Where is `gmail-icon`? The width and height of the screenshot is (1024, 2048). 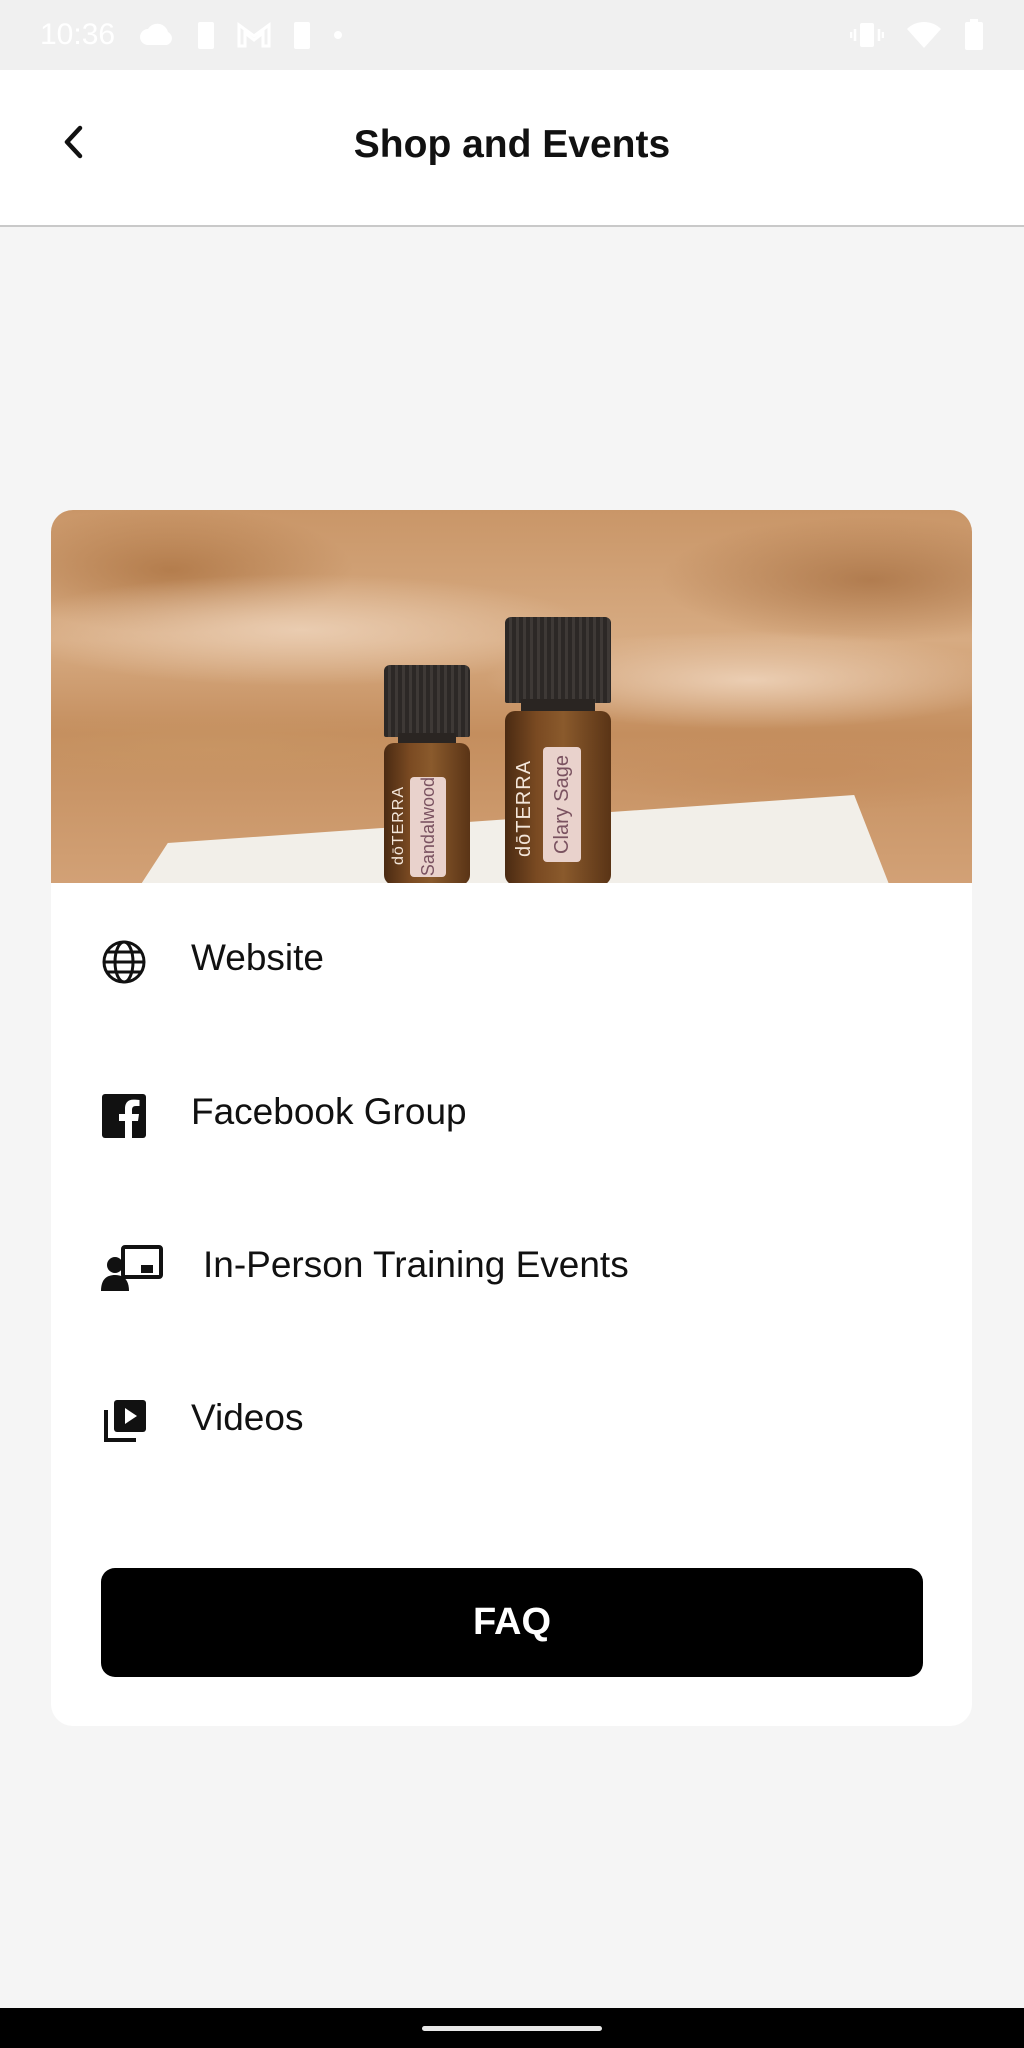 gmail-icon is located at coordinates (254, 35).